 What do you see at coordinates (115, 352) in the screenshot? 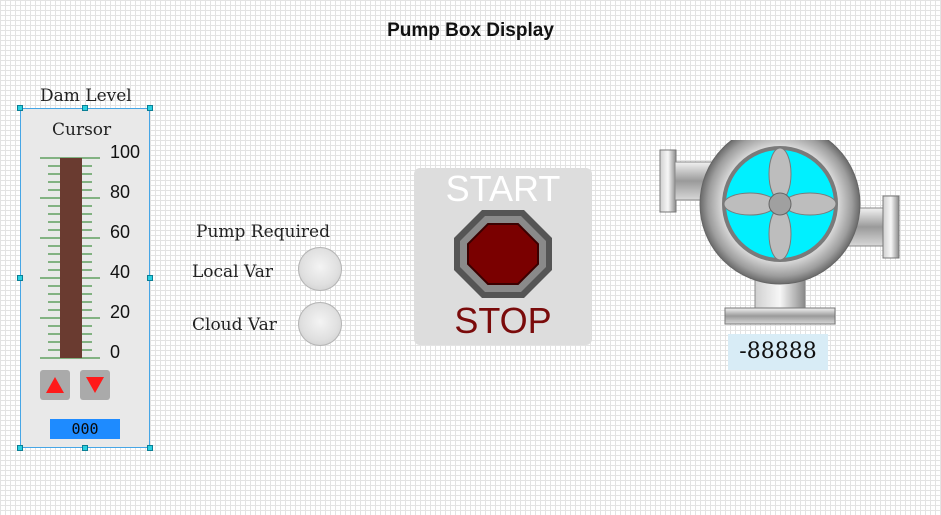
I see `scale-label-0: 0` at bounding box center [115, 352].